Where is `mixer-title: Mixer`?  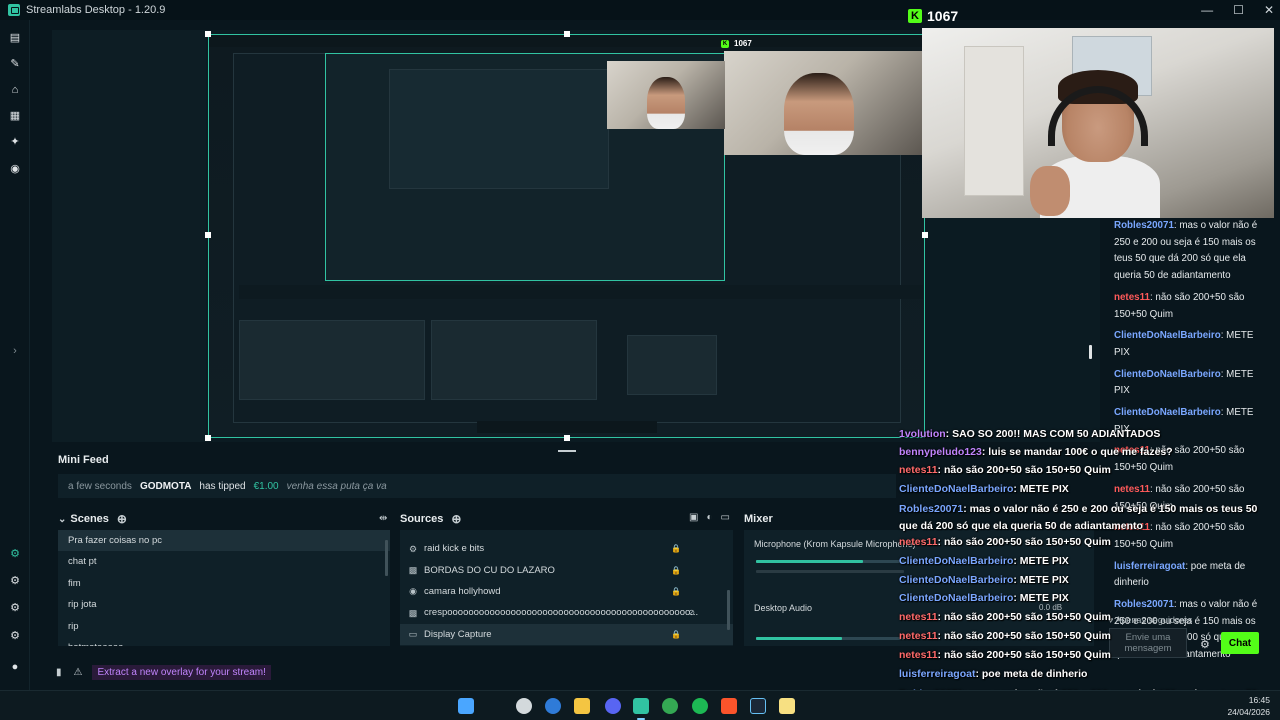
mixer-title: Mixer is located at coordinates (758, 519).